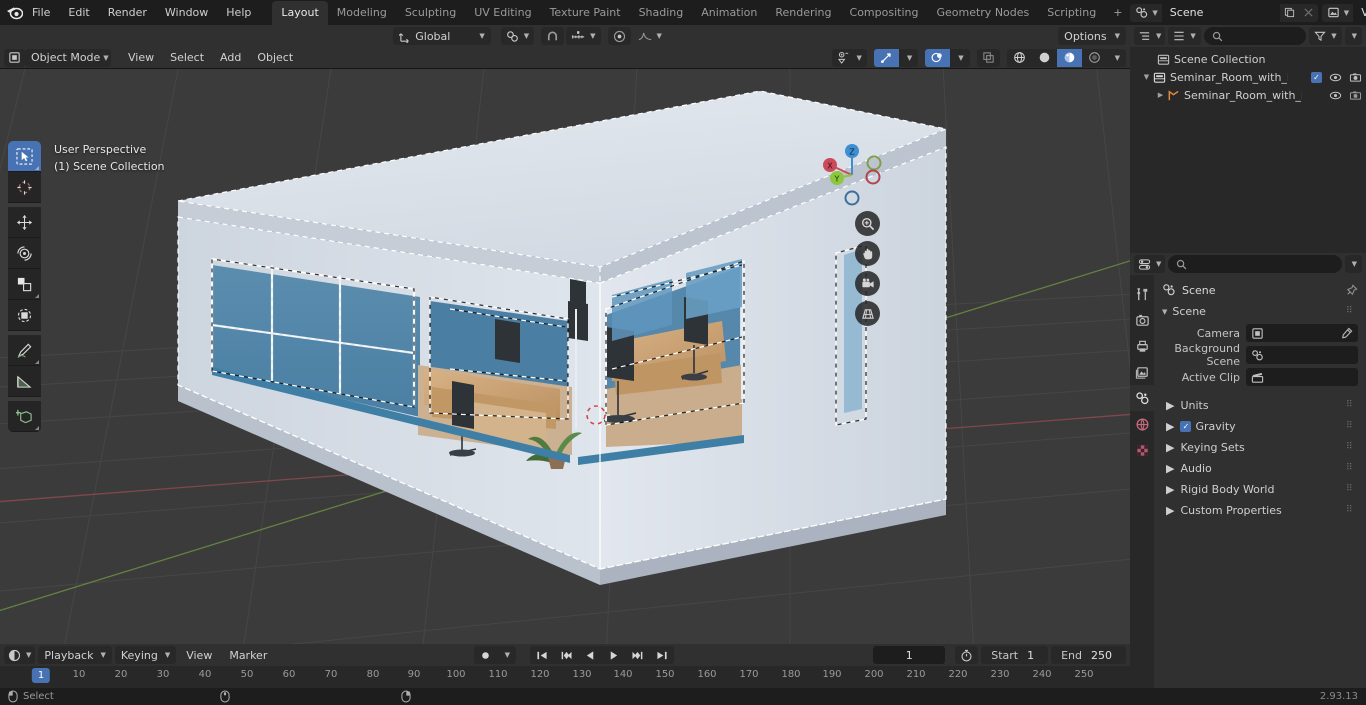  I want to click on xray-toggle-icon, so click(988, 57).